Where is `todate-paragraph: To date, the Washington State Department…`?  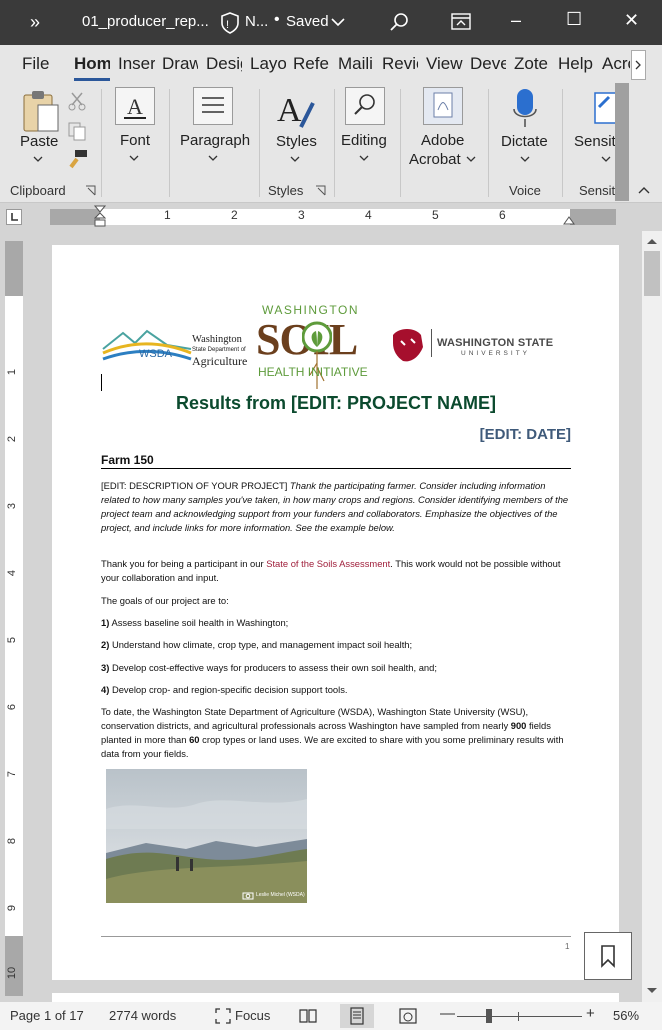 todate-paragraph: To date, the Washington State Department… is located at coordinates (336, 733).